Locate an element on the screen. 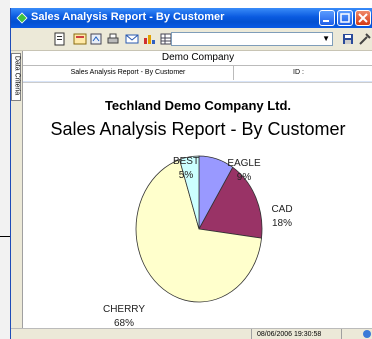 This screenshot has height=339, width=372. save-button is located at coordinates (348, 39).